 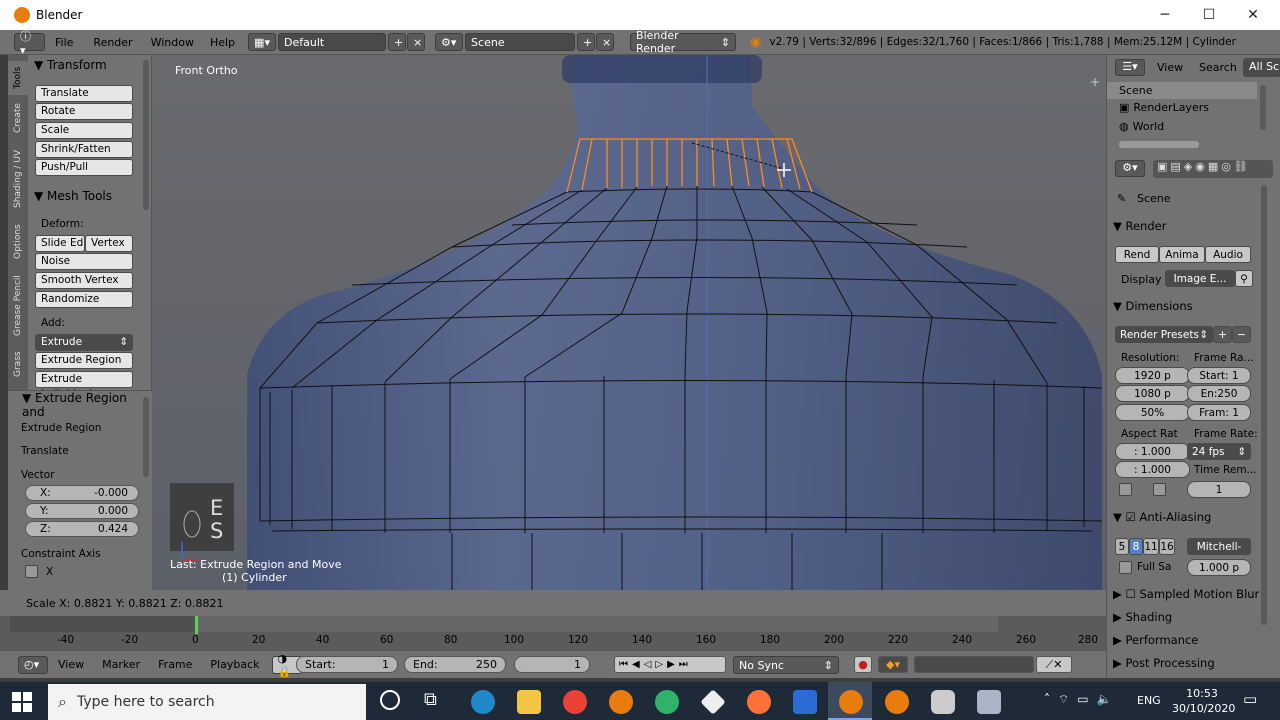 I want to click on crop-checkbox, so click(x=1159, y=489).